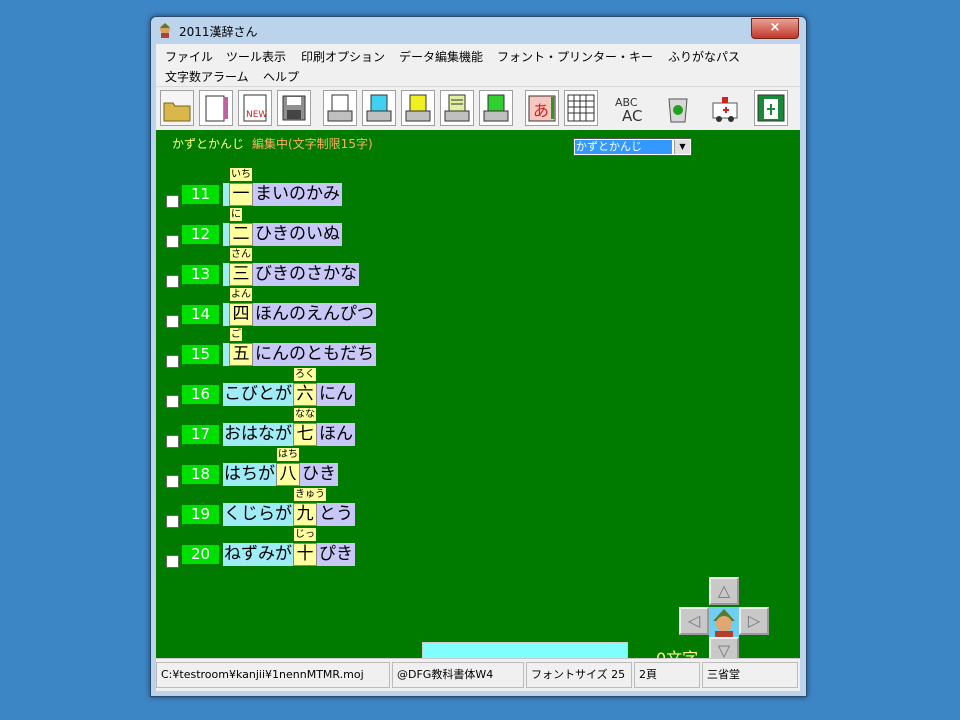  Describe the element at coordinates (200, 274) in the screenshot. I see `entry-number: 13` at that location.